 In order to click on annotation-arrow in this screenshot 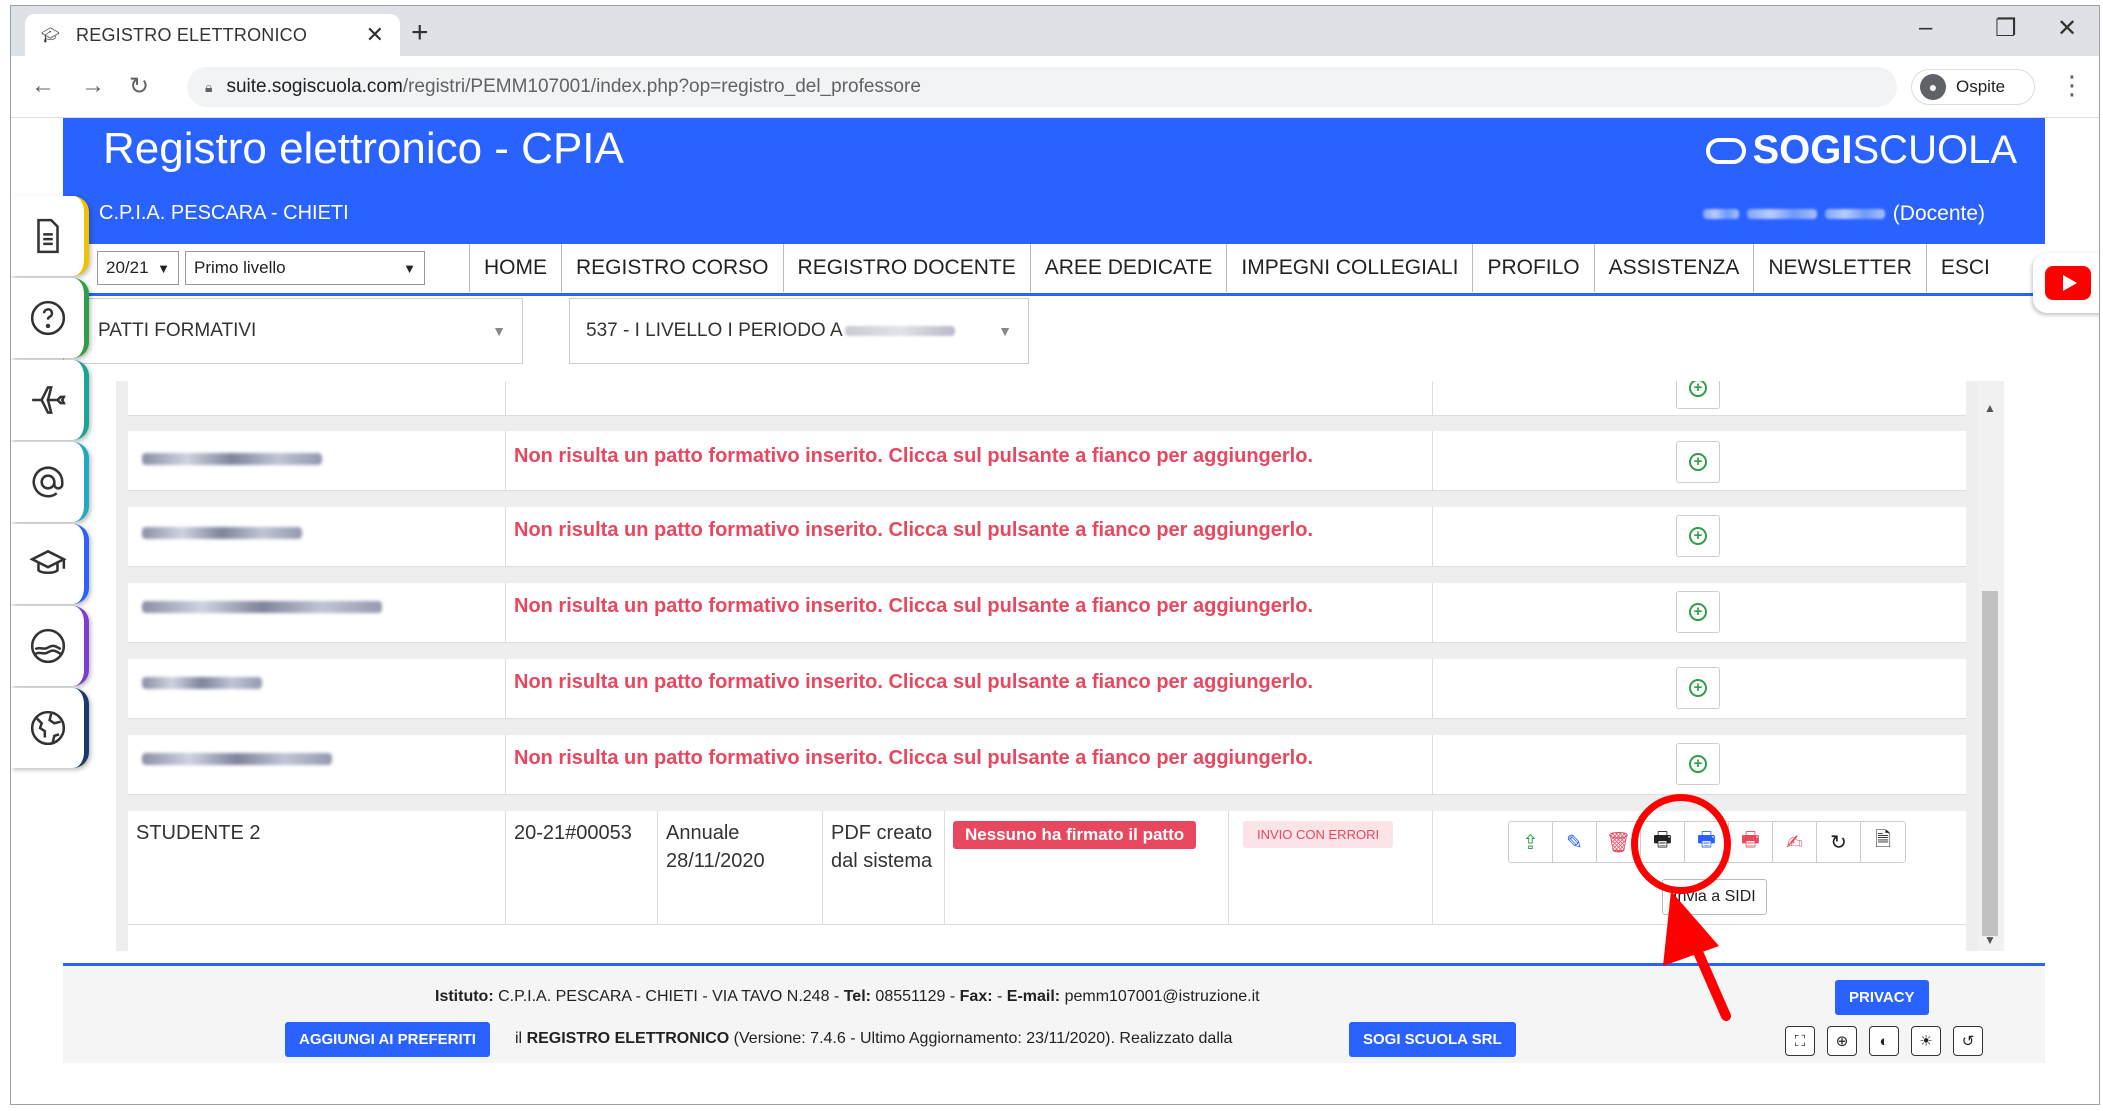, I will do `click(1697, 956)`.